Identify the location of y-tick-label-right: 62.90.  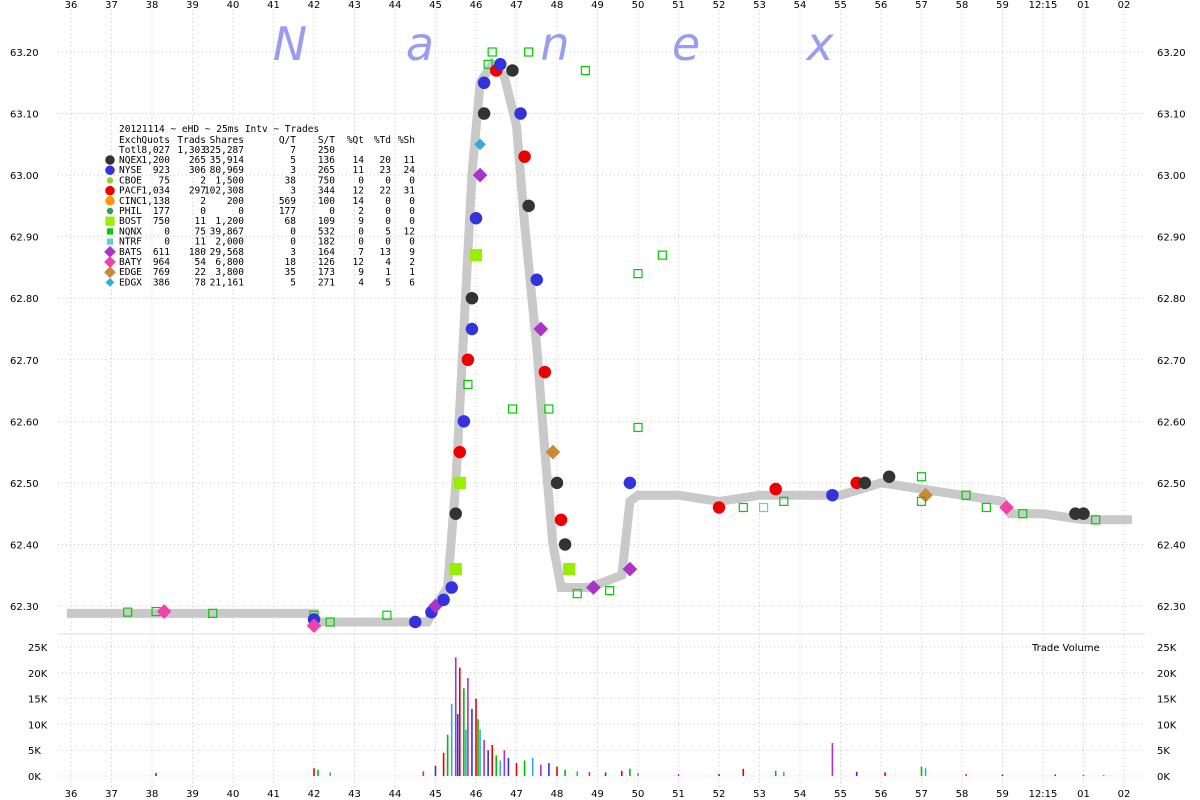
(1171, 238).